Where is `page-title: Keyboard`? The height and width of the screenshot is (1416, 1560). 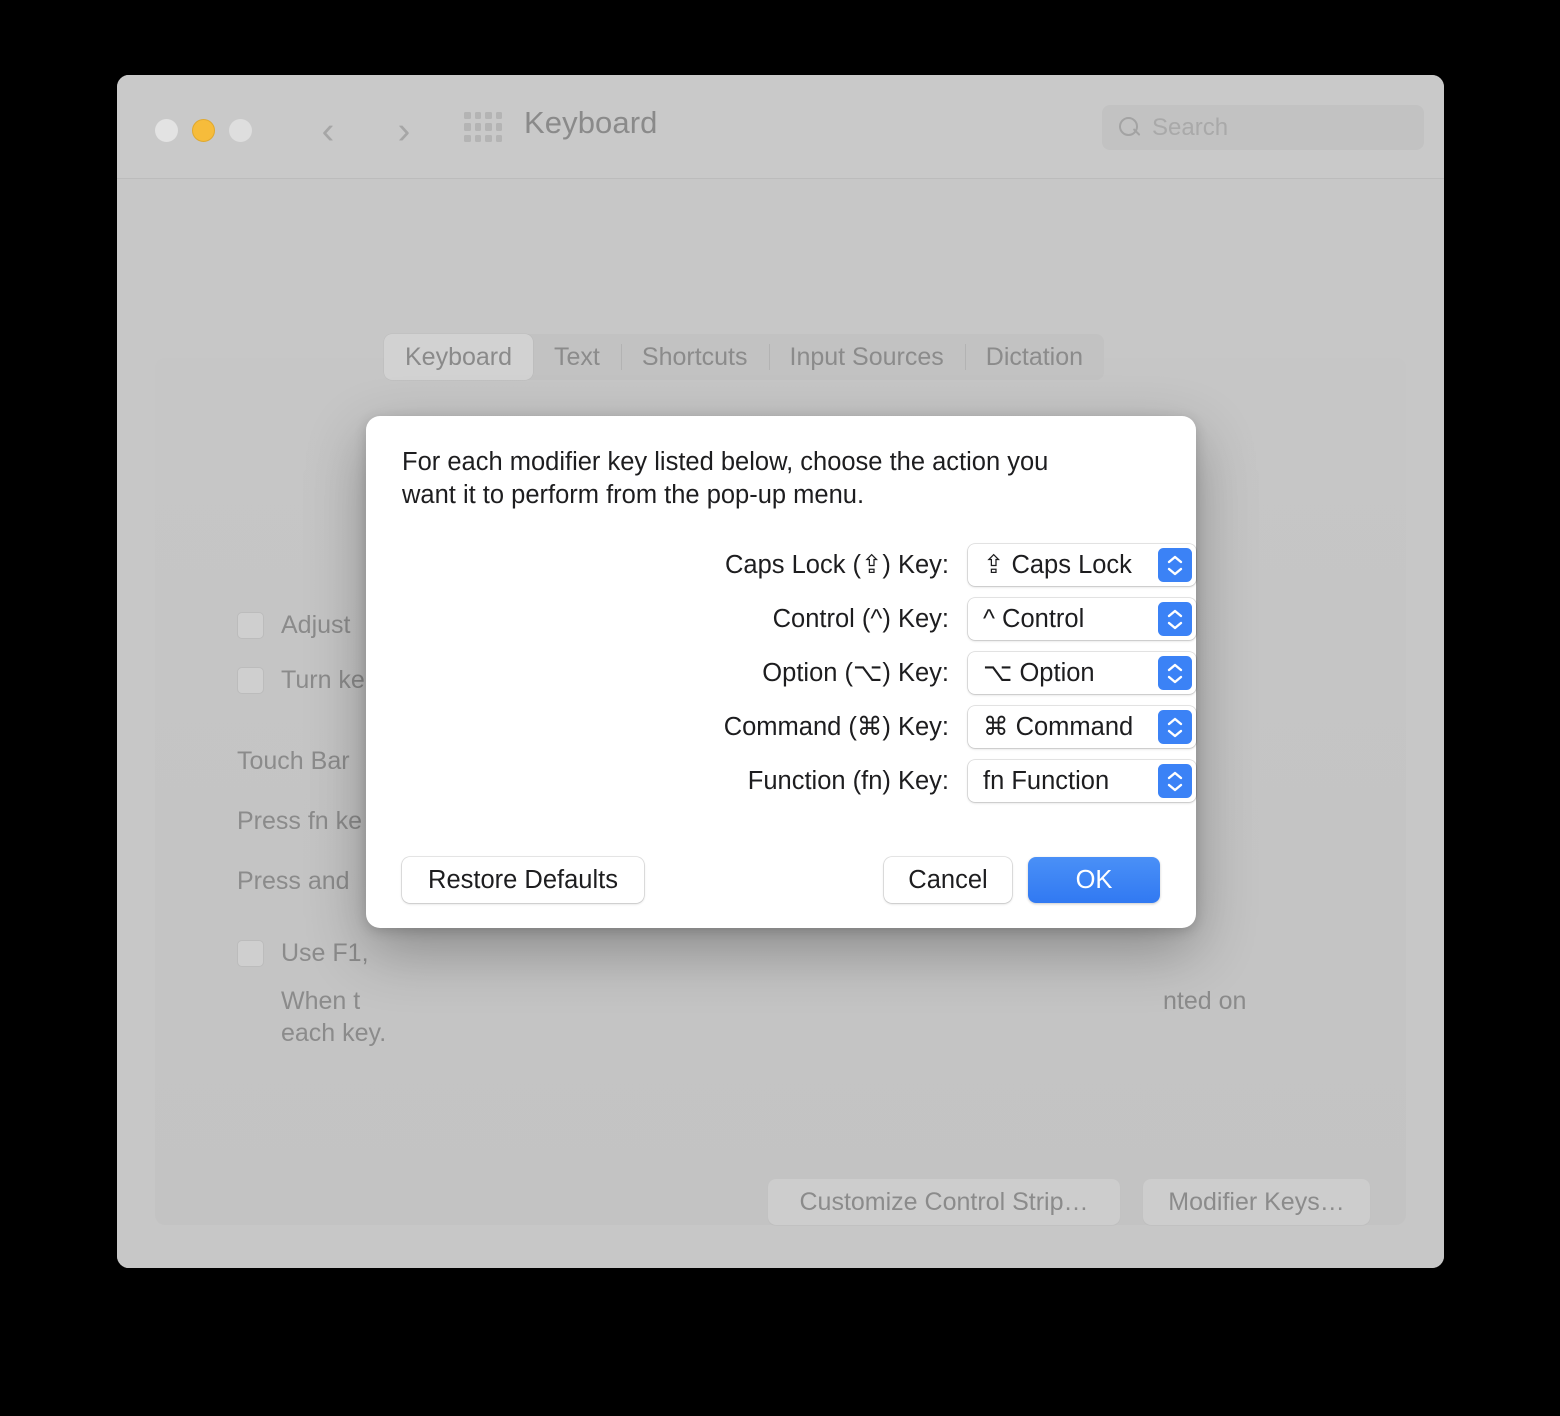
page-title: Keyboard is located at coordinates (591, 122).